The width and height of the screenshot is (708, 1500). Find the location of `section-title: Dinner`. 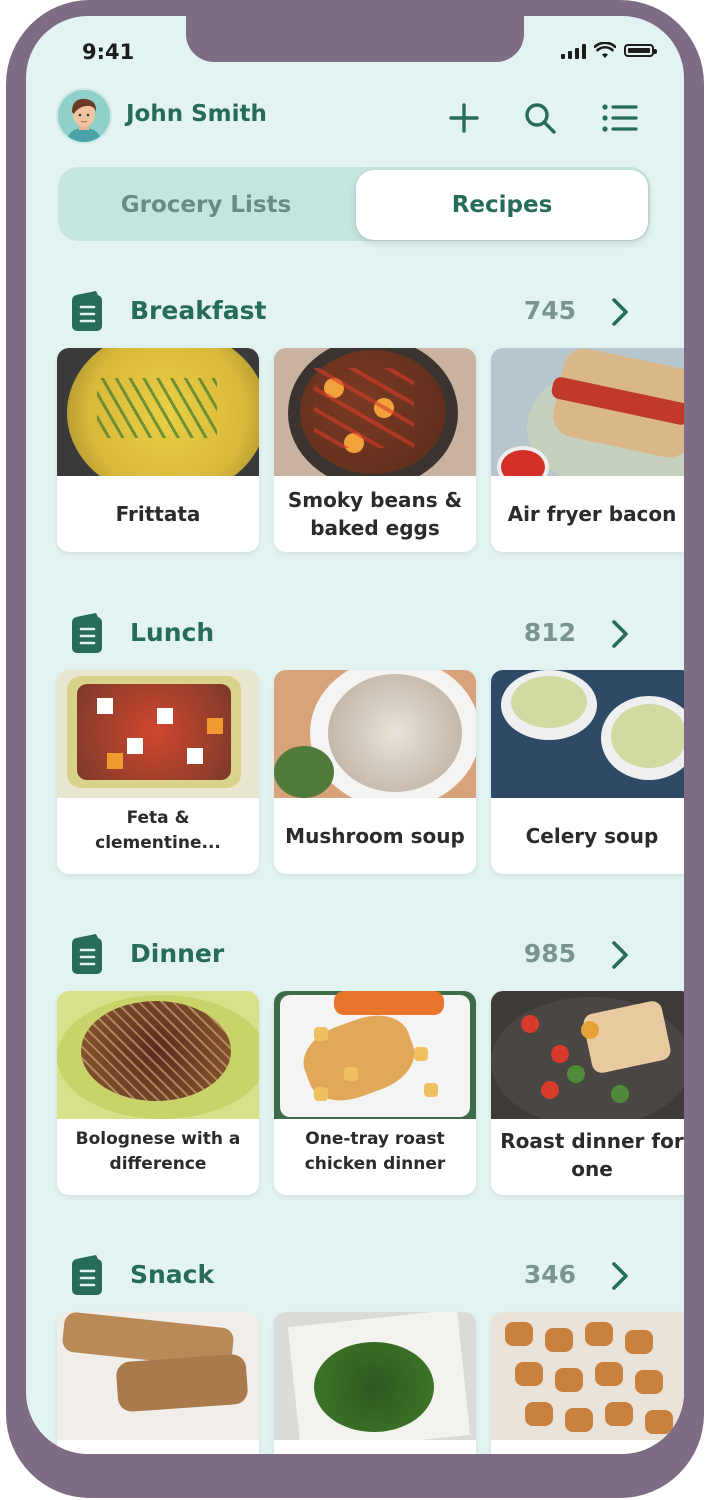

section-title: Dinner is located at coordinates (177, 953).